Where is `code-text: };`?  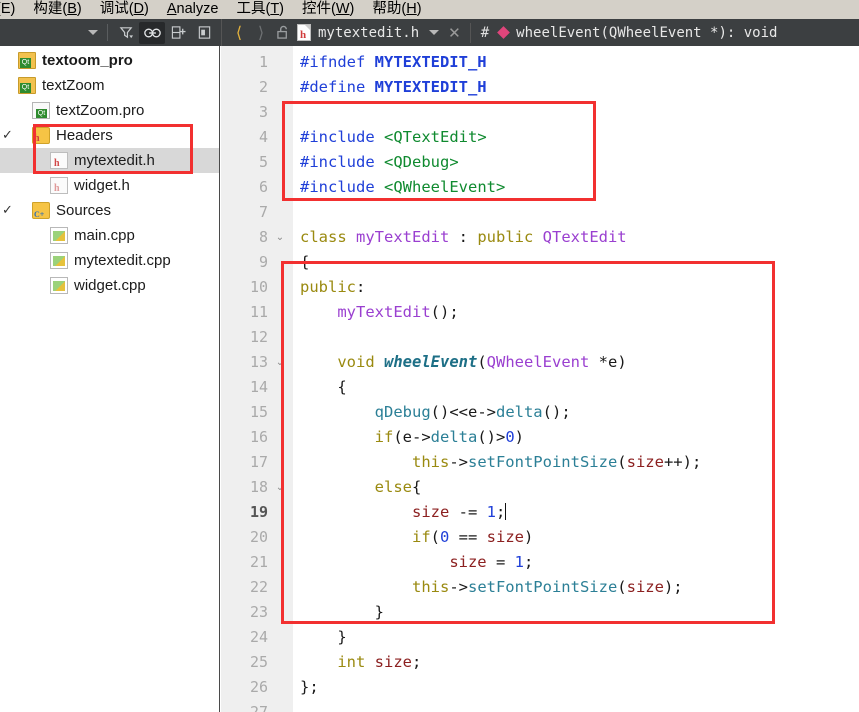 code-text: }; is located at coordinates (309, 687).